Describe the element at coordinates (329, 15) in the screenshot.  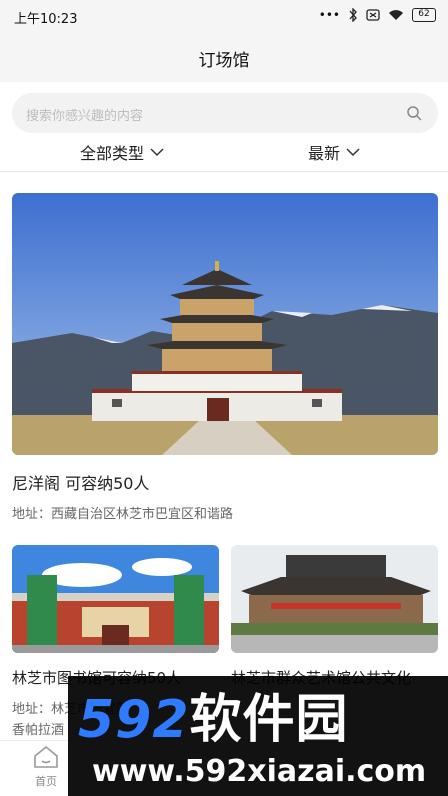
I see `more-dots-icon: •••` at that location.